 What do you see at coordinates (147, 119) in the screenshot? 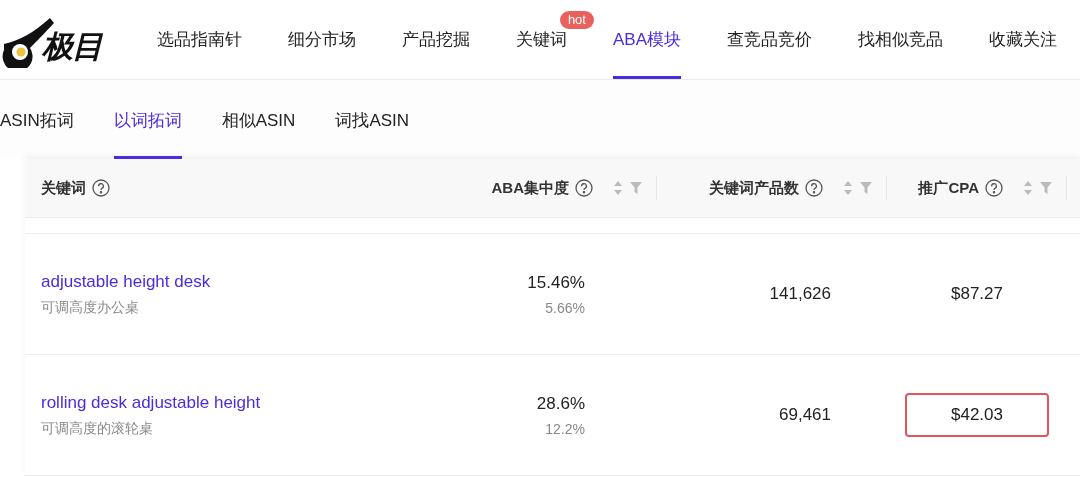
I see `sub-tab: 以词拓词` at bounding box center [147, 119].